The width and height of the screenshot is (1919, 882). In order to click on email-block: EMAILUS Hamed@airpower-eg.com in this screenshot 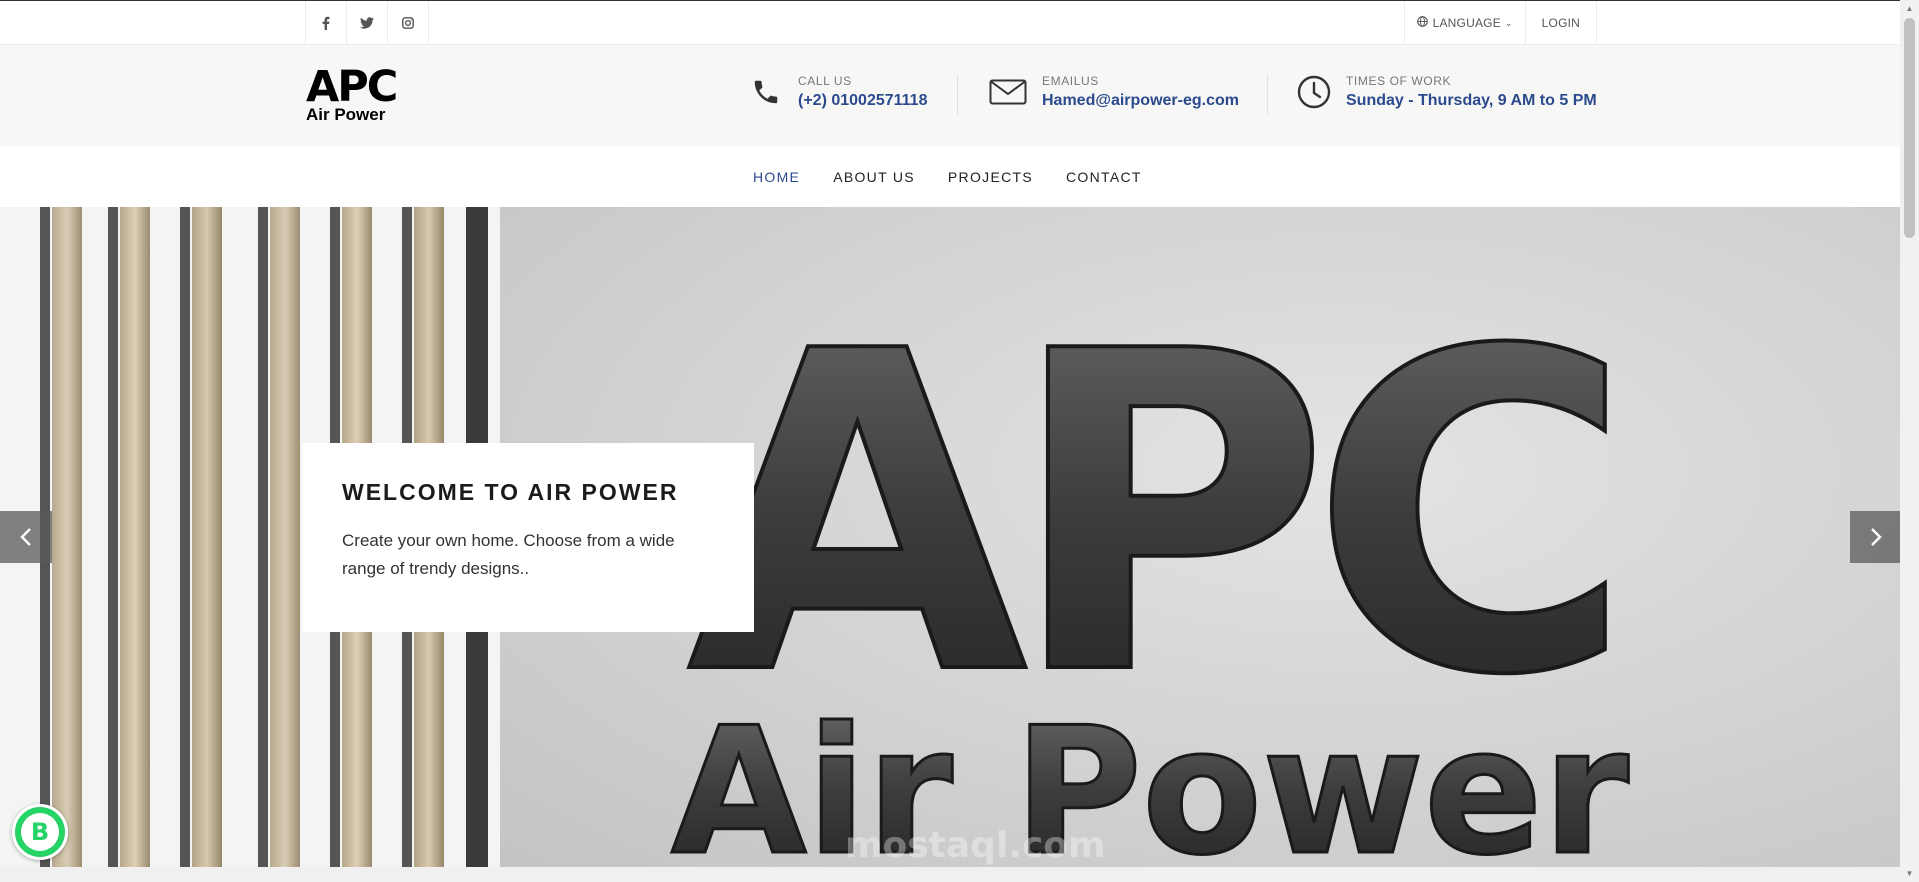, I will do `click(1113, 92)`.